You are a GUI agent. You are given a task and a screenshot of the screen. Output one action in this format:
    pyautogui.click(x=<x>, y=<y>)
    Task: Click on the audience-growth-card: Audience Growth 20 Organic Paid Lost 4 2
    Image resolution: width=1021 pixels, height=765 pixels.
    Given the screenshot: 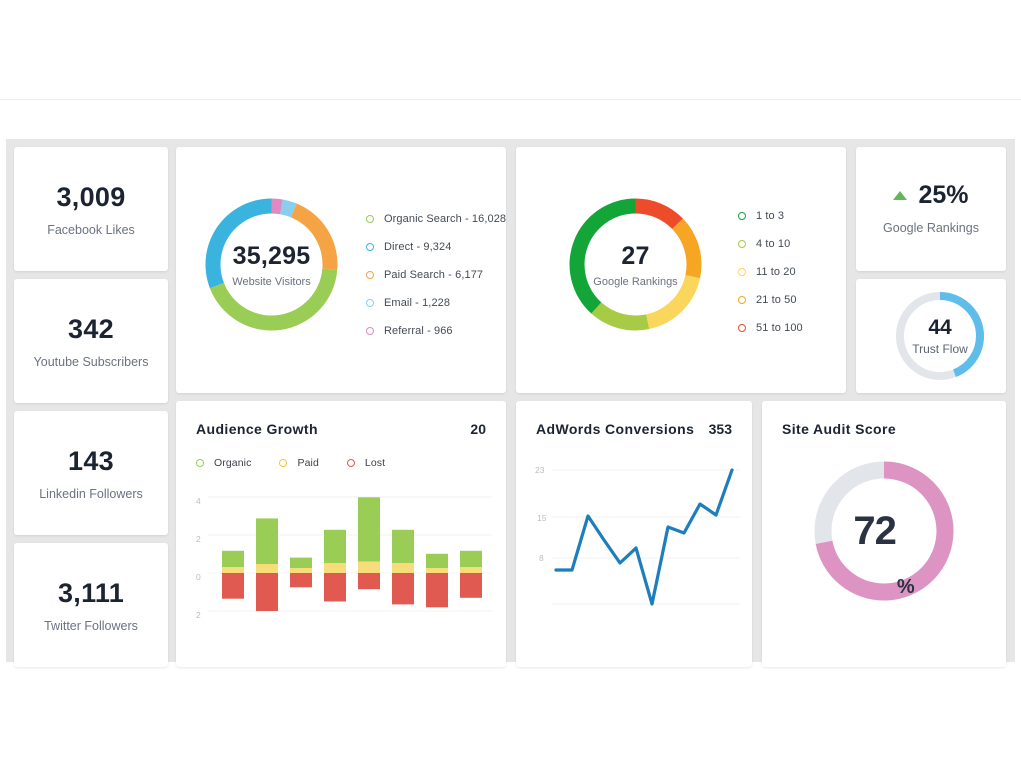 What is the action you would take?
    pyautogui.click(x=341, y=534)
    